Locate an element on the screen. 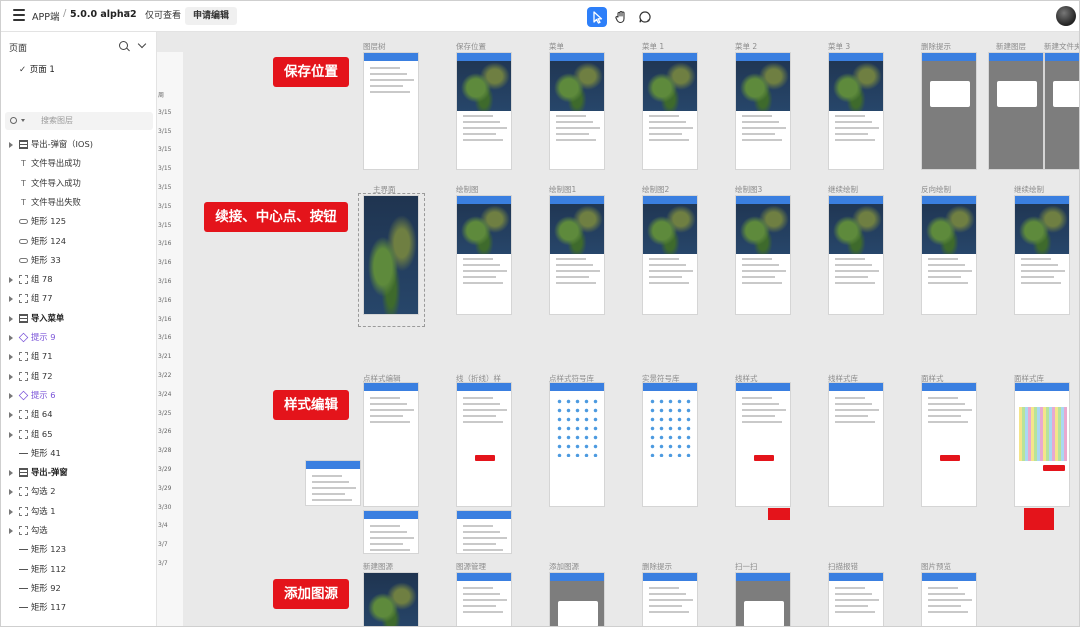  layer-item: T 文件导出失败 is located at coordinates (78, 202).